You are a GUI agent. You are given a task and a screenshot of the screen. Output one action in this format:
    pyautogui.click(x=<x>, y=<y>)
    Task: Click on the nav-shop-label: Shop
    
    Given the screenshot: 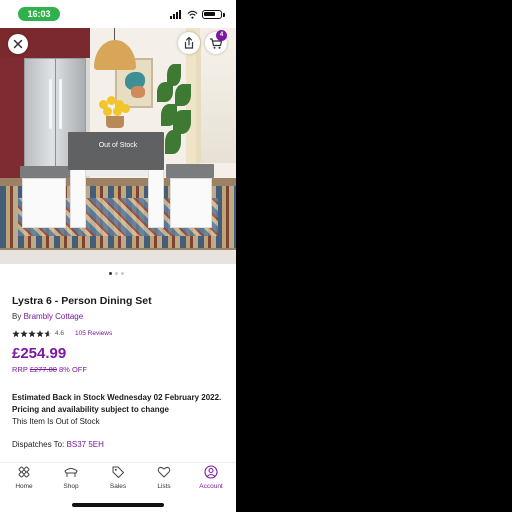 What is the action you would take?
    pyautogui.click(x=71, y=486)
    